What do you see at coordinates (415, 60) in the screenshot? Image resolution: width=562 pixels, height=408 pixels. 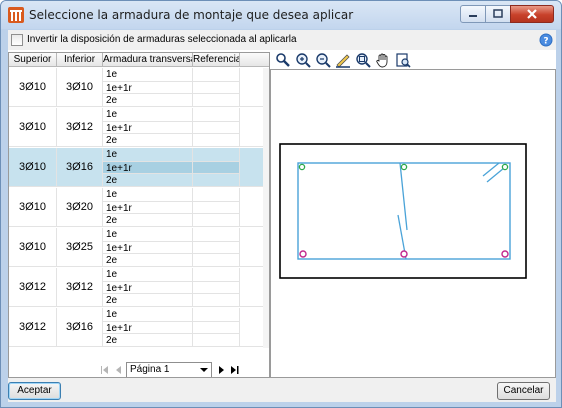 I see `viewer-toolbar` at bounding box center [415, 60].